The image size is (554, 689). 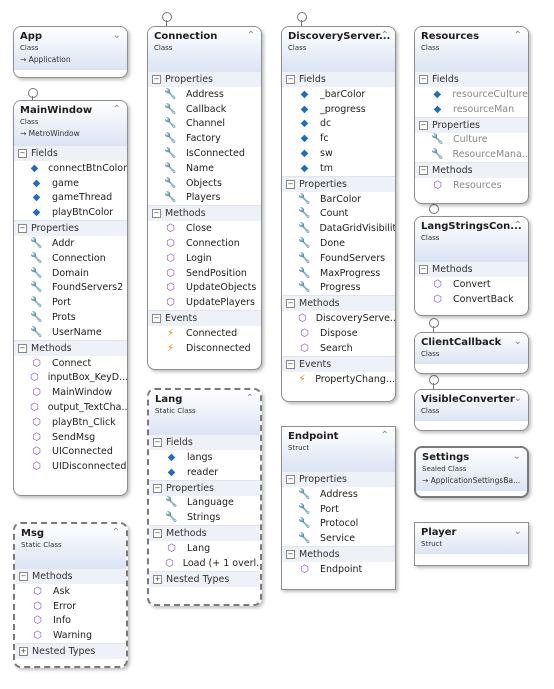 What do you see at coordinates (204, 333) in the screenshot?
I see `member-item: ⚡ Connected` at bounding box center [204, 333].